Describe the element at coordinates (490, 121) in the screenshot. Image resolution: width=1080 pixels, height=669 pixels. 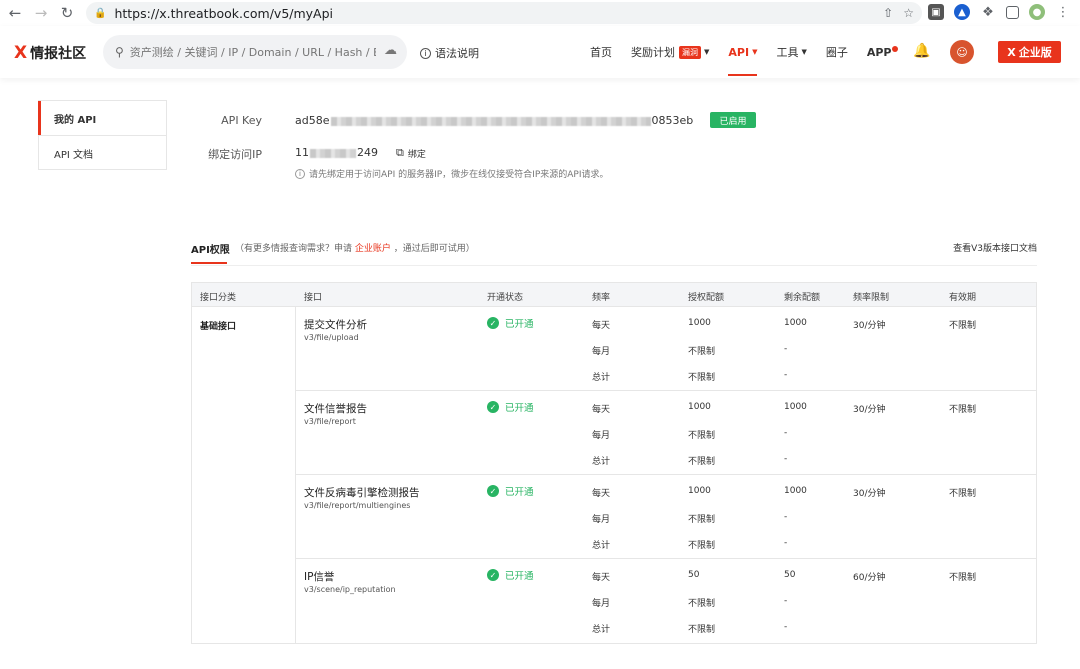
I see `redacted-key` at that location.